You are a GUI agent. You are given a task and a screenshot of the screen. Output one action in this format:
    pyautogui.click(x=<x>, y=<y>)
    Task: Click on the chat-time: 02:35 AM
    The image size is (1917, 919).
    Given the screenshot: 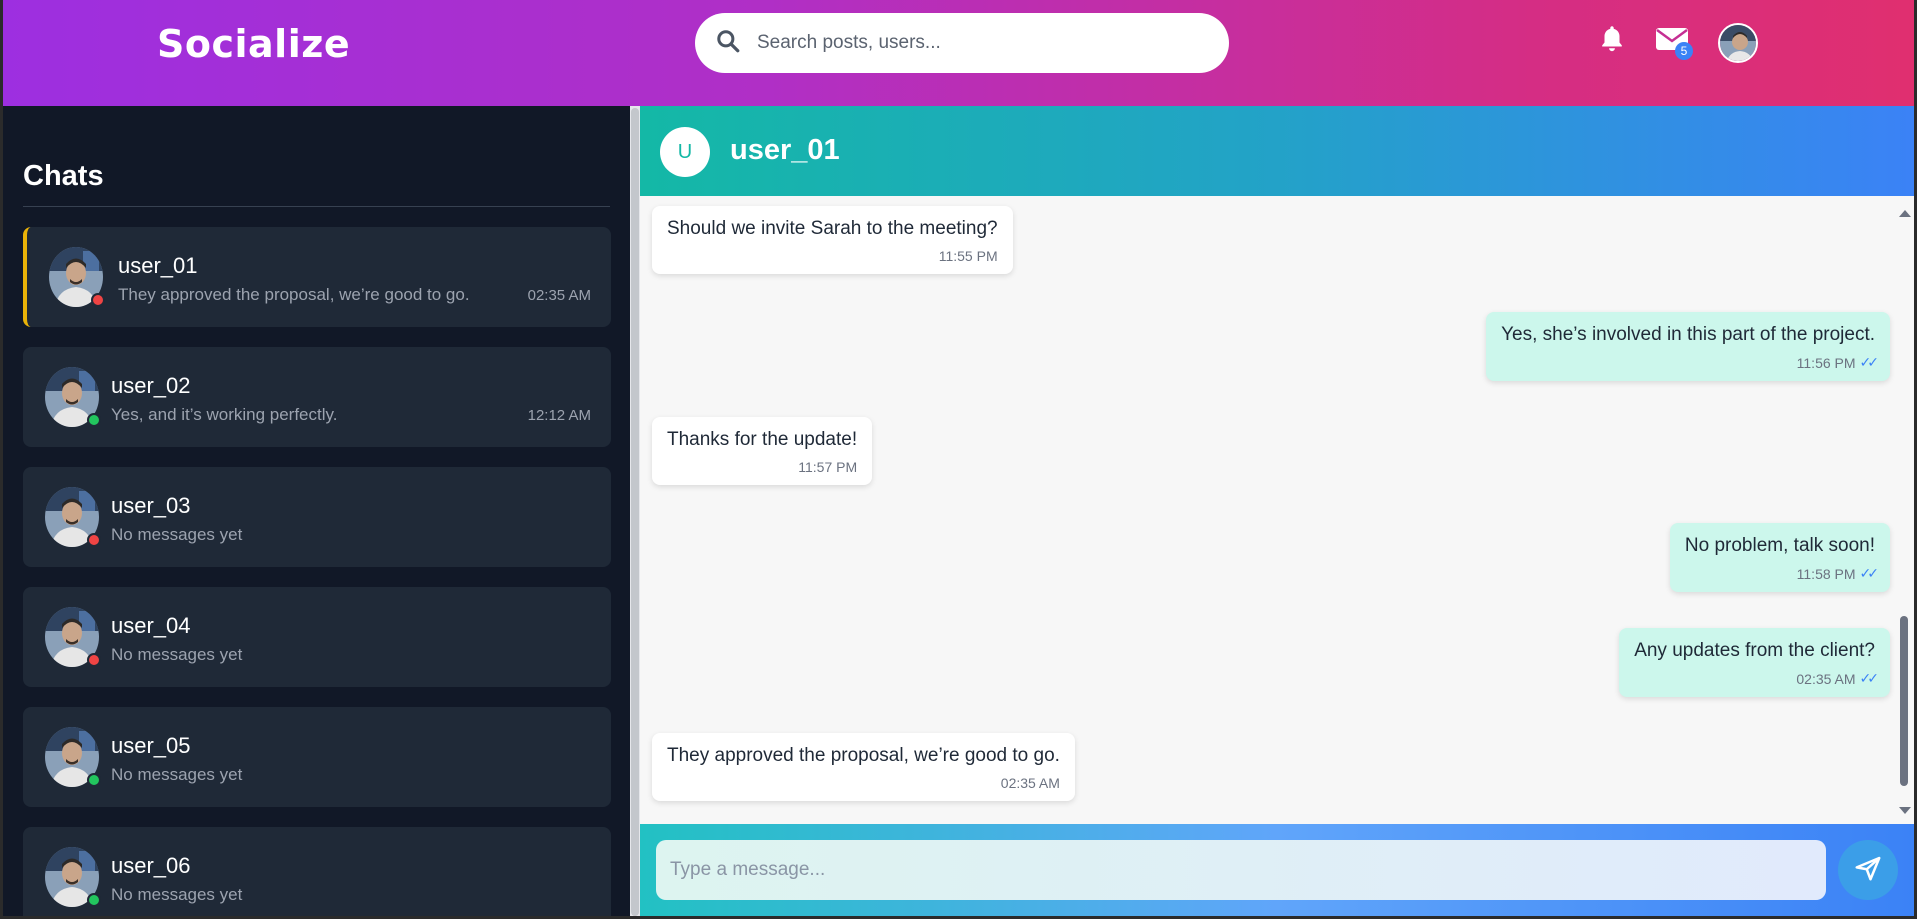 What is the action you would take?
    pyautogui.click(x=559, y=295)
    